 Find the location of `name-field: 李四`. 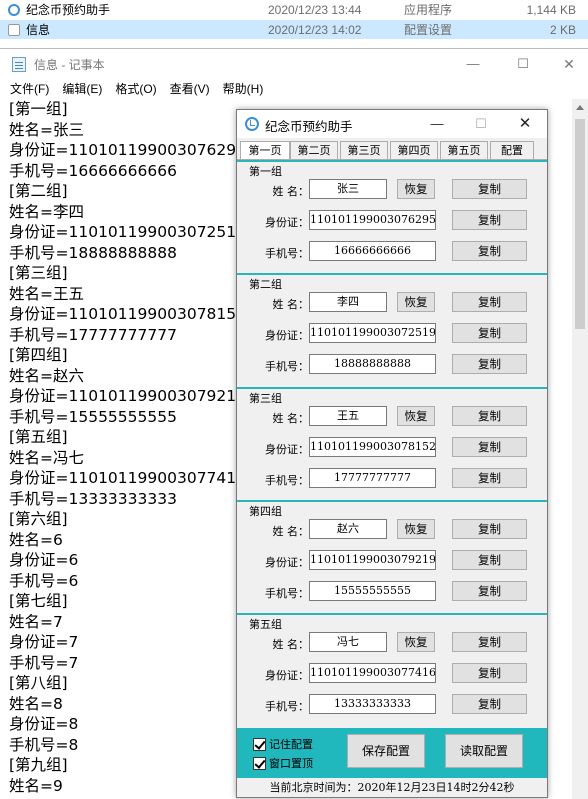

name-field: 李四 is located at coordinates (348, 302).